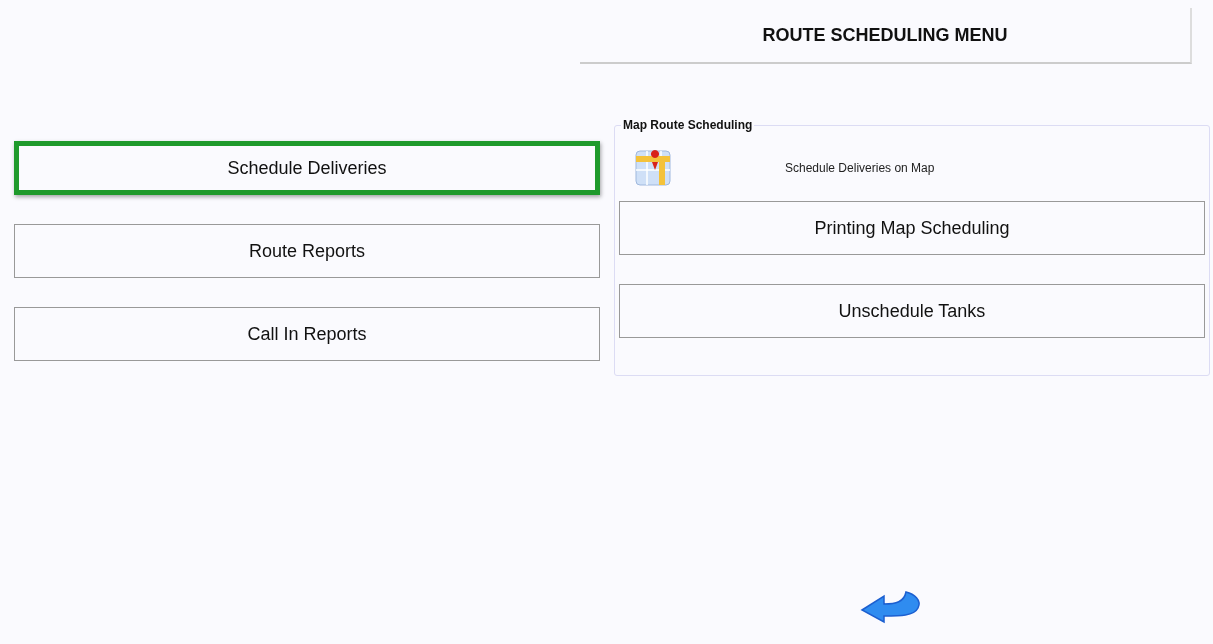 This screenshot has height=644, width=1213. Describe the element at coordinates (653, 168) in the screenshot. I see `map-icon` at that location.